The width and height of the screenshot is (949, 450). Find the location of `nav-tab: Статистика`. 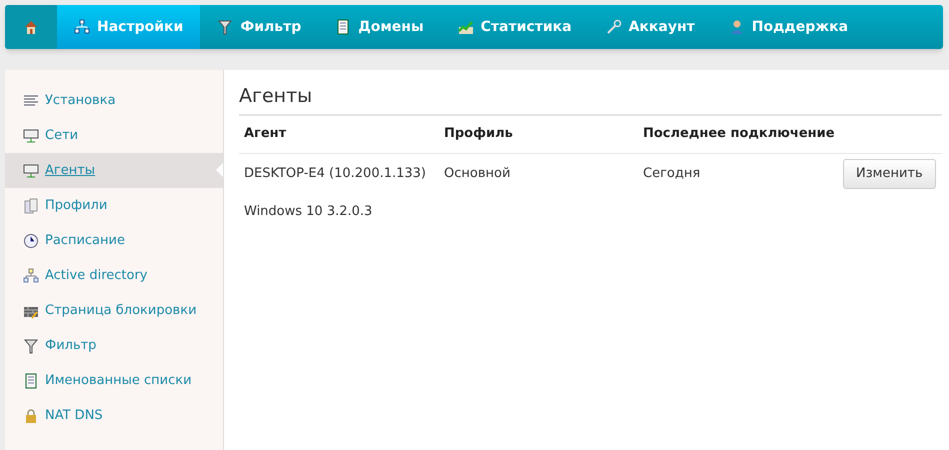

nav-tab: Статистика is located at coordinates (514, 27).